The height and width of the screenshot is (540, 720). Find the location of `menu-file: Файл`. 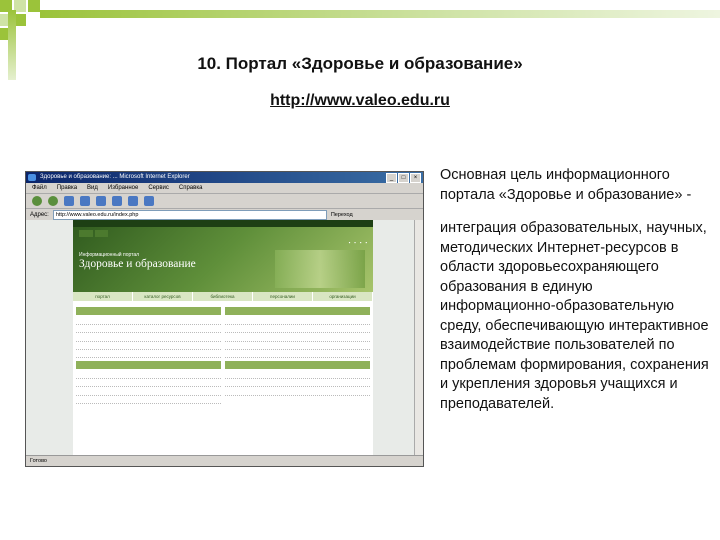

menu-file: Файл is located at coordinates (39, 188).